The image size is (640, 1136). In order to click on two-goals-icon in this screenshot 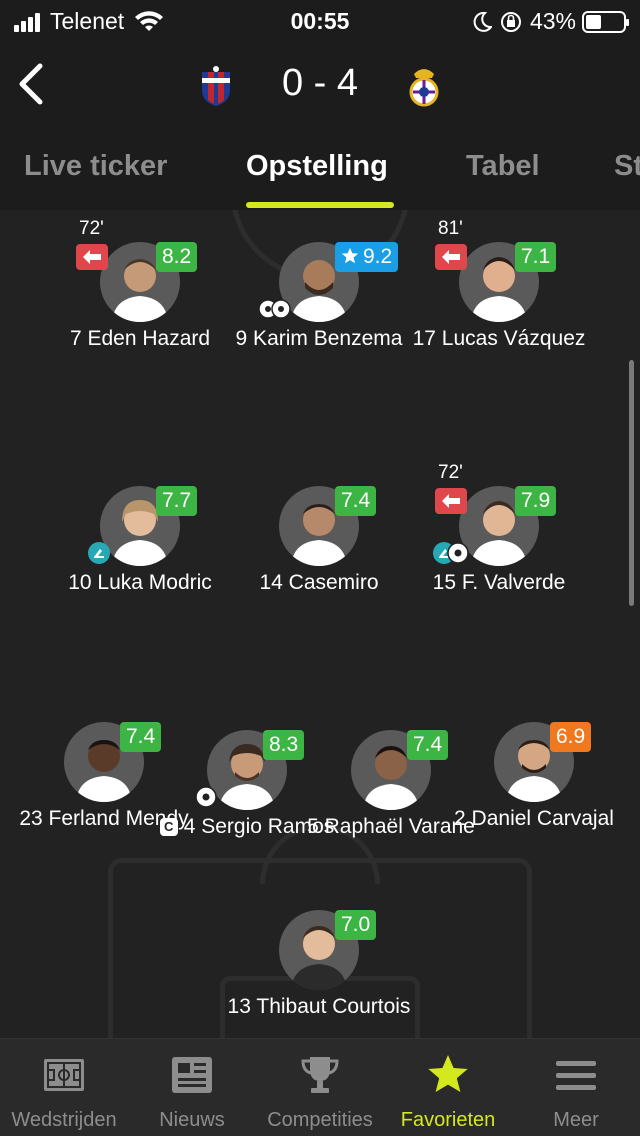, I will do `click(274, 309)`.